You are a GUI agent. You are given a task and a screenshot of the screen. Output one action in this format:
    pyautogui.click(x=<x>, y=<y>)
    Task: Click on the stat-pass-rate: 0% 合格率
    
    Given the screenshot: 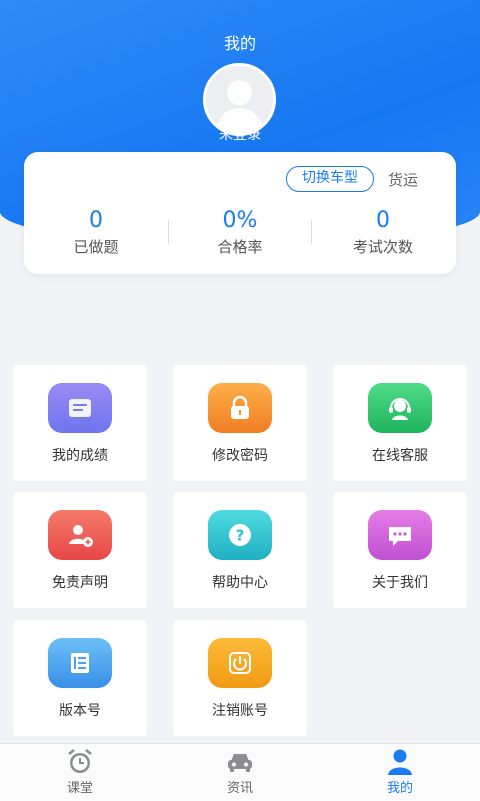 What is the action you would take?
    pyautogui.click(x=240, y=232)
    